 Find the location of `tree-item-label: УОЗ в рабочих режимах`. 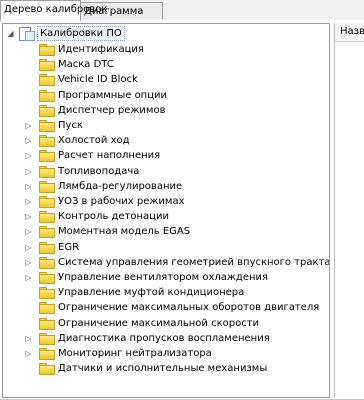

tree-item-label: УОЗ в рабочих режимах is located at coordinates (121, 201).